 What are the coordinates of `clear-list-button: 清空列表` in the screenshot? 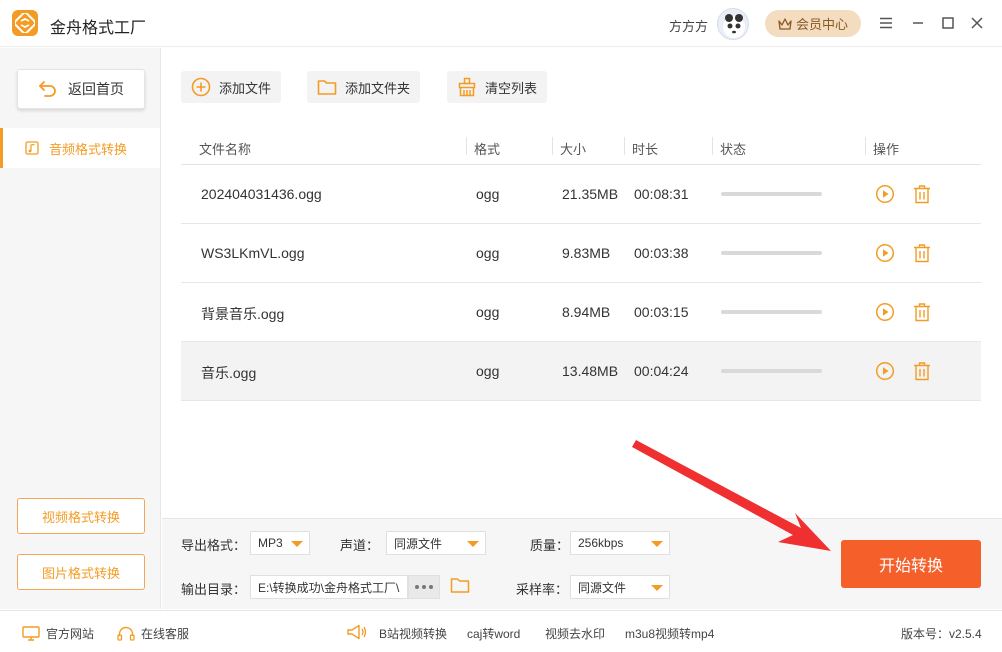 It's located at (497, 87).